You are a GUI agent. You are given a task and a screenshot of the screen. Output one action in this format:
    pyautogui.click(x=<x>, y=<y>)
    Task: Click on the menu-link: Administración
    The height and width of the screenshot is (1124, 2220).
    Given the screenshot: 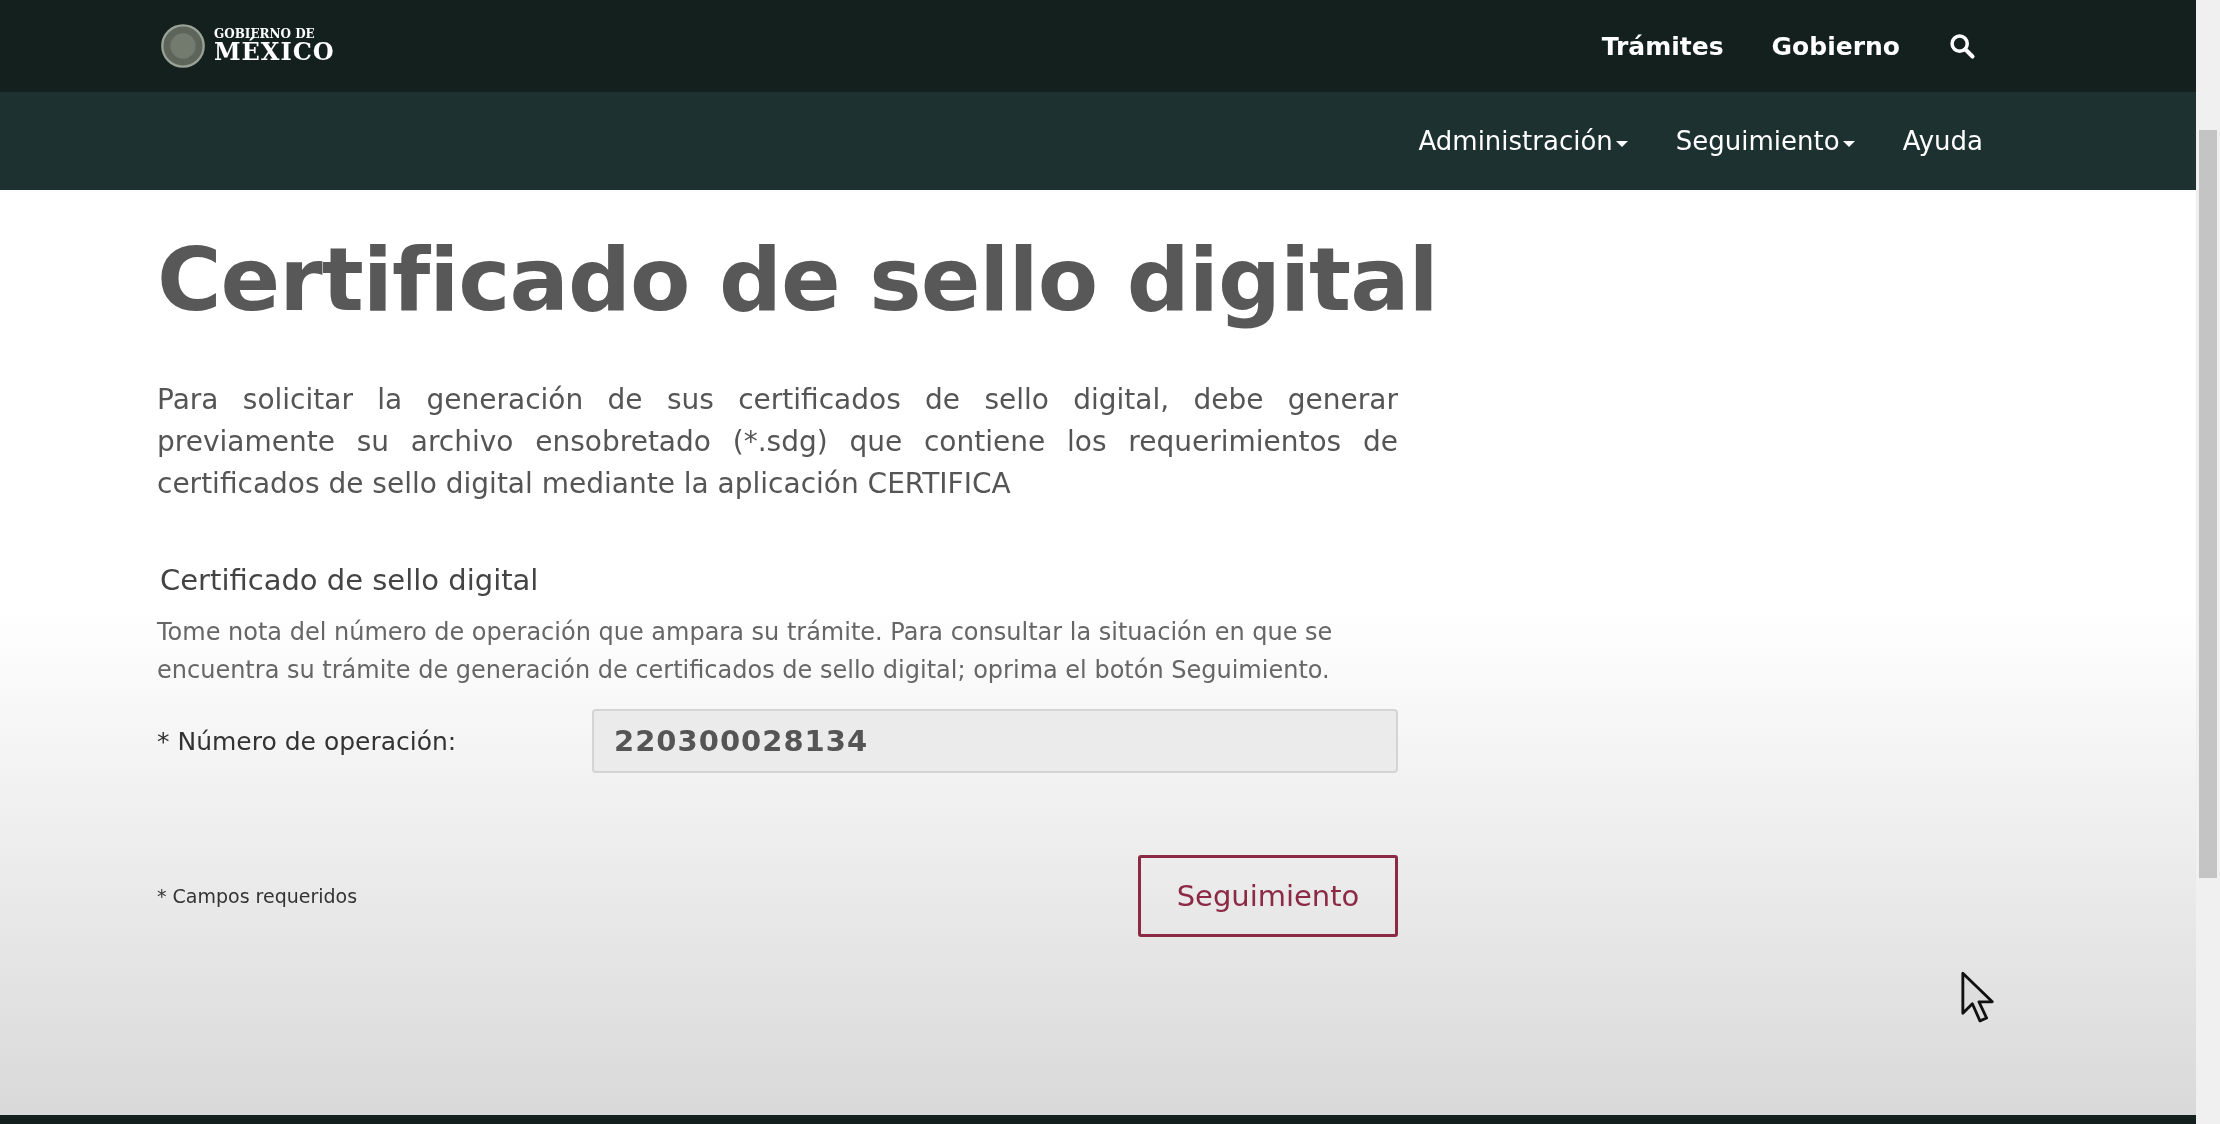 What is the action you would take?
    pyautogui.click(x=1523, y=141)
    